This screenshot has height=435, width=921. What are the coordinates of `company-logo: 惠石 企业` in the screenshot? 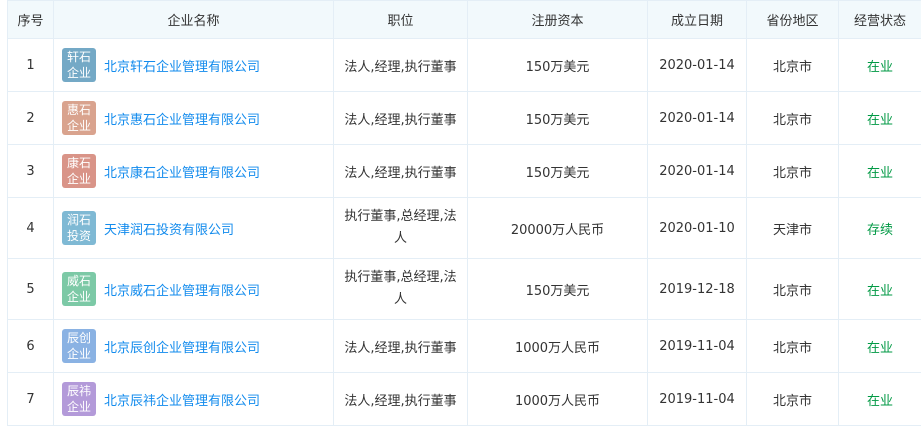 It's located at (79, 118).